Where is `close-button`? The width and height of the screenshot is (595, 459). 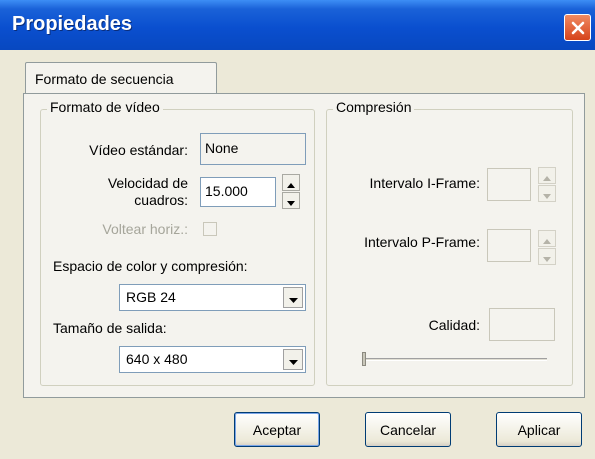 close-button is located at coordinates (577, 27).